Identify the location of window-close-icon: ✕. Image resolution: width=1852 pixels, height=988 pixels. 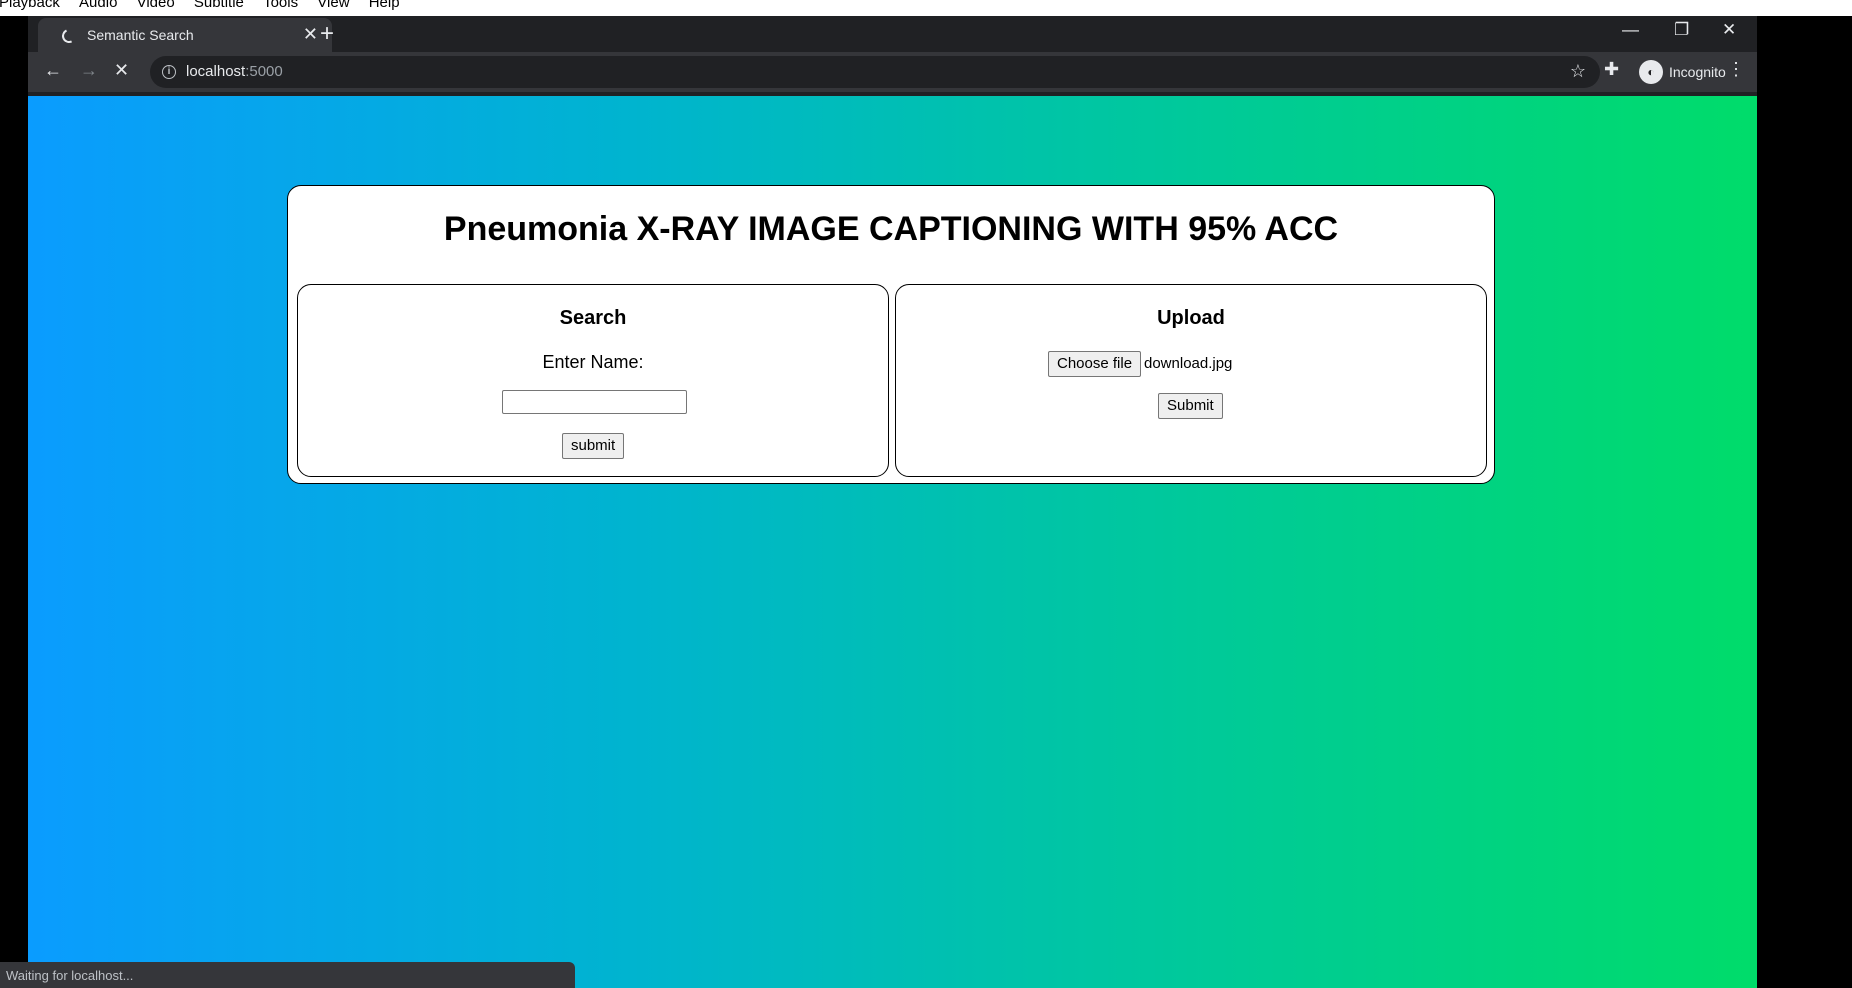
(1729, 30).